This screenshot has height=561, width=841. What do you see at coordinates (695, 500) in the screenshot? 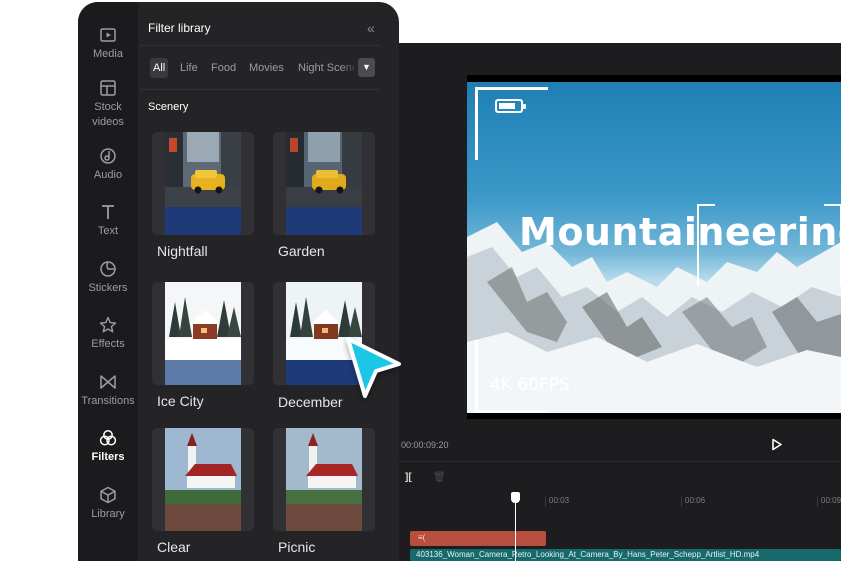
I see `tick-label: 00:06` at bounding box center [695, 500].